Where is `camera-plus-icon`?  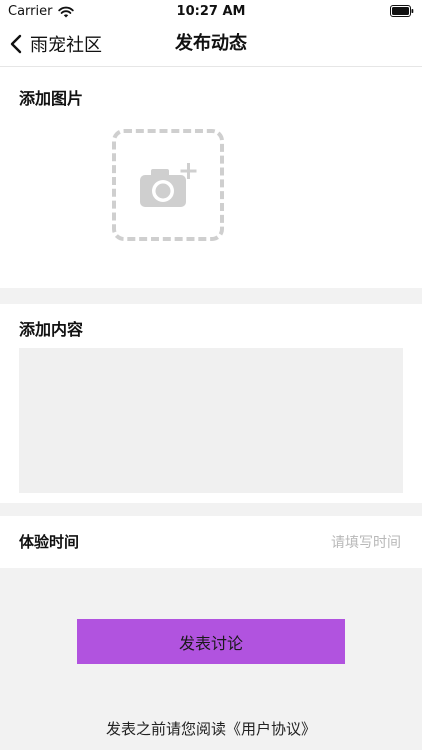
camera-plus-icon is located at coordinates (168, 185).